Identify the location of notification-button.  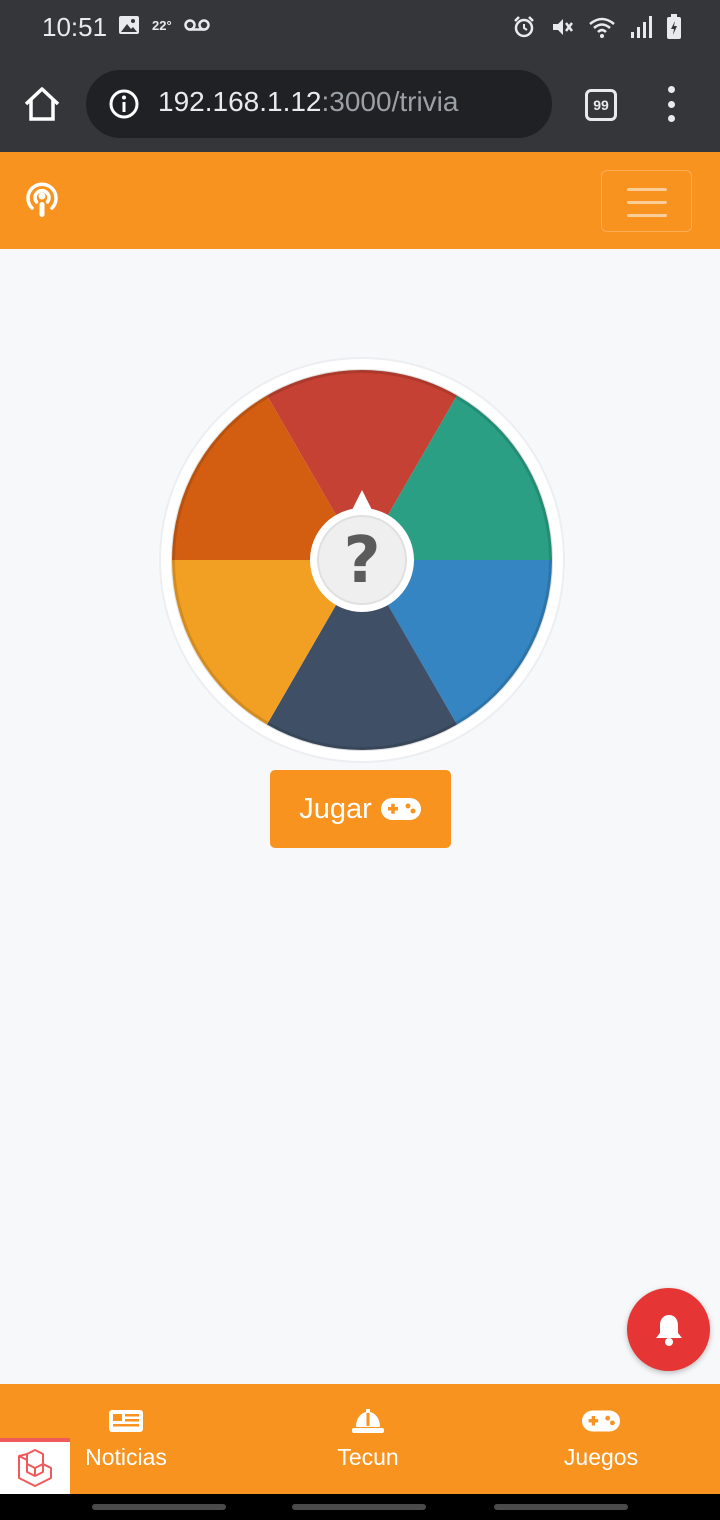
(668, 1329).